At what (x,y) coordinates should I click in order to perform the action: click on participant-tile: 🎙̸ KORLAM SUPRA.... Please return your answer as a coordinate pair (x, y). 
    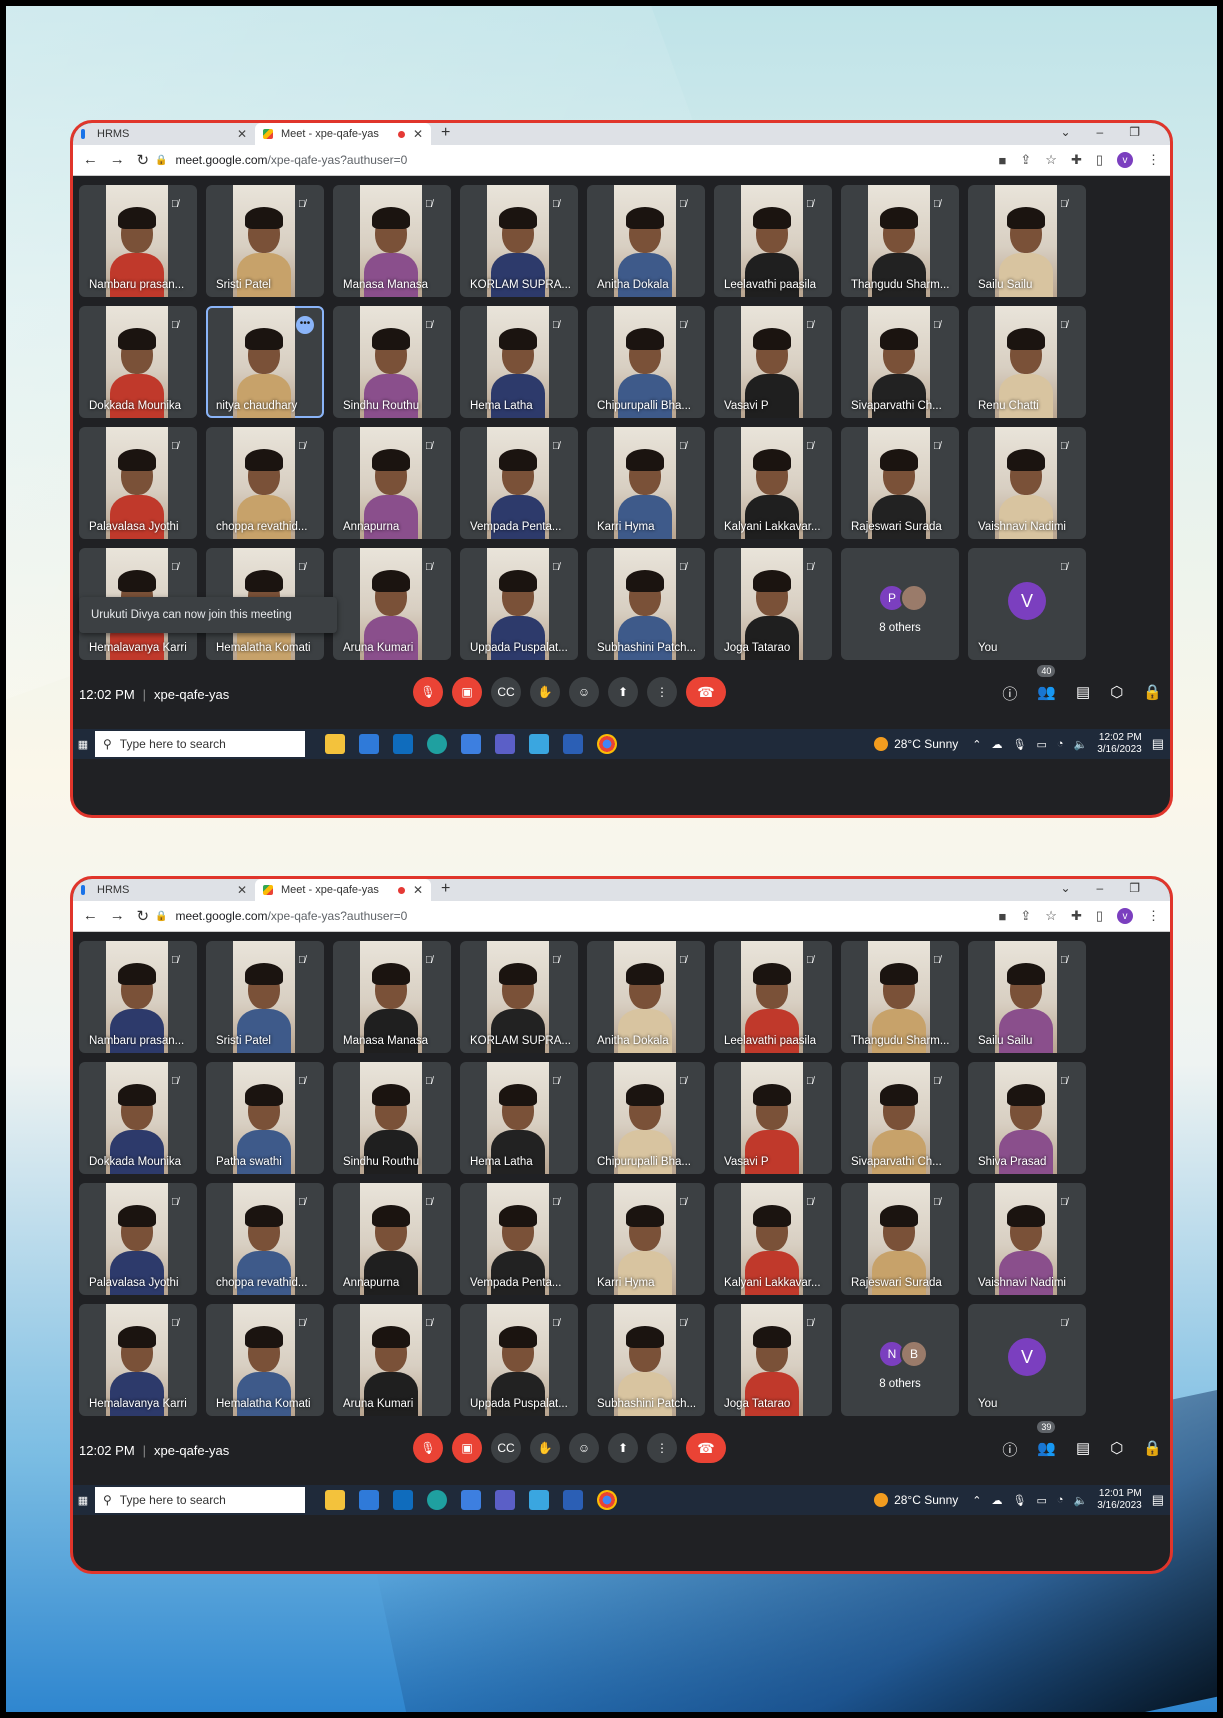
    Looking at the image, I should click on (519, 241).